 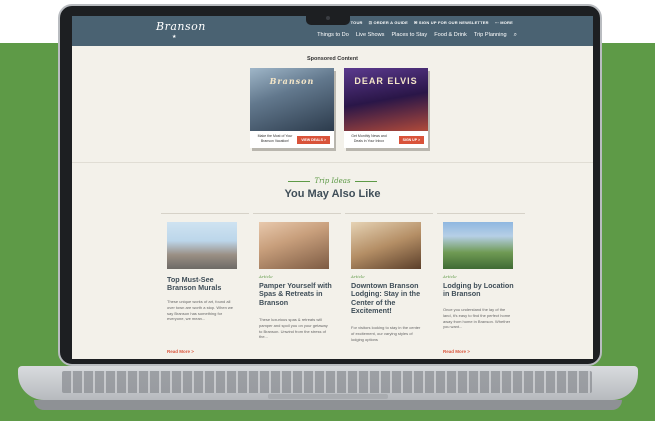 I want to click on article-title: Lodging by Location in Branson, so click(x=480, y=290).